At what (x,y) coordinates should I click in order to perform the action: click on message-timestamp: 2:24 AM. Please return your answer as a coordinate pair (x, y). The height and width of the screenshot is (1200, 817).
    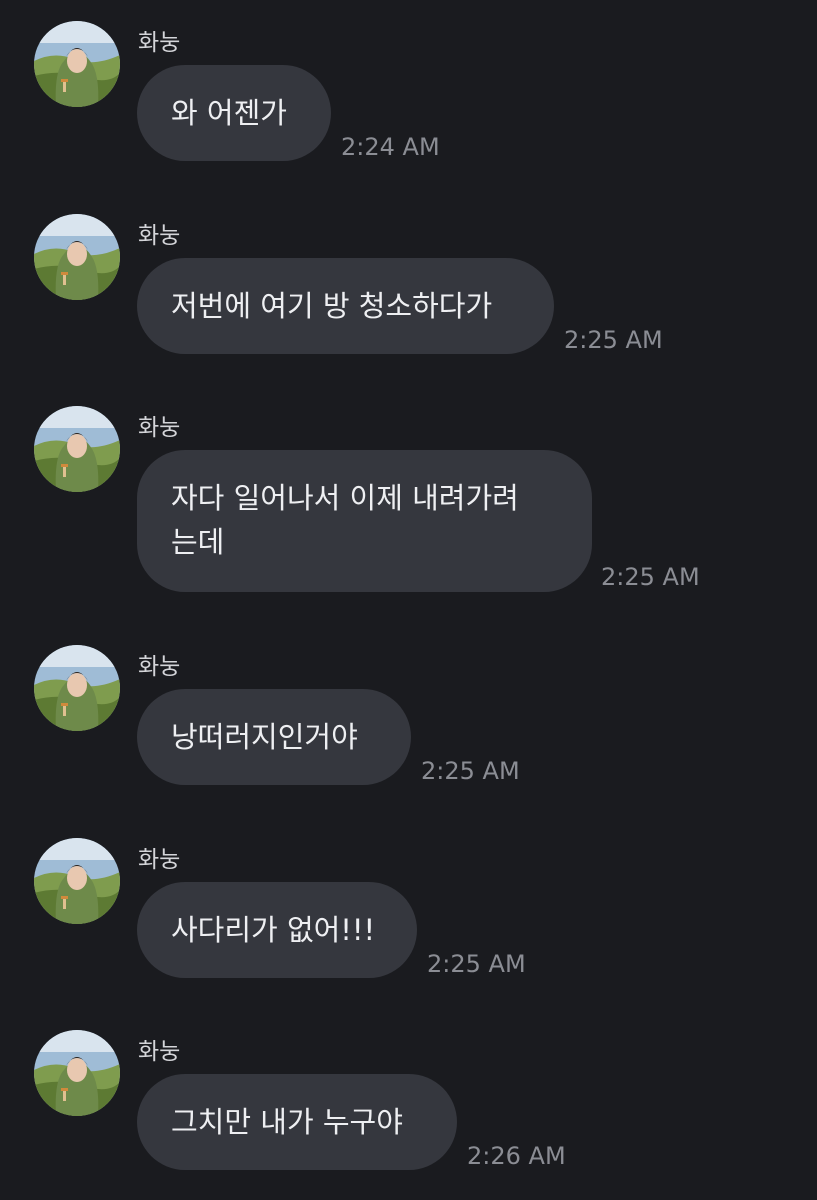
    Looking at the image, I should click on (390, 147).